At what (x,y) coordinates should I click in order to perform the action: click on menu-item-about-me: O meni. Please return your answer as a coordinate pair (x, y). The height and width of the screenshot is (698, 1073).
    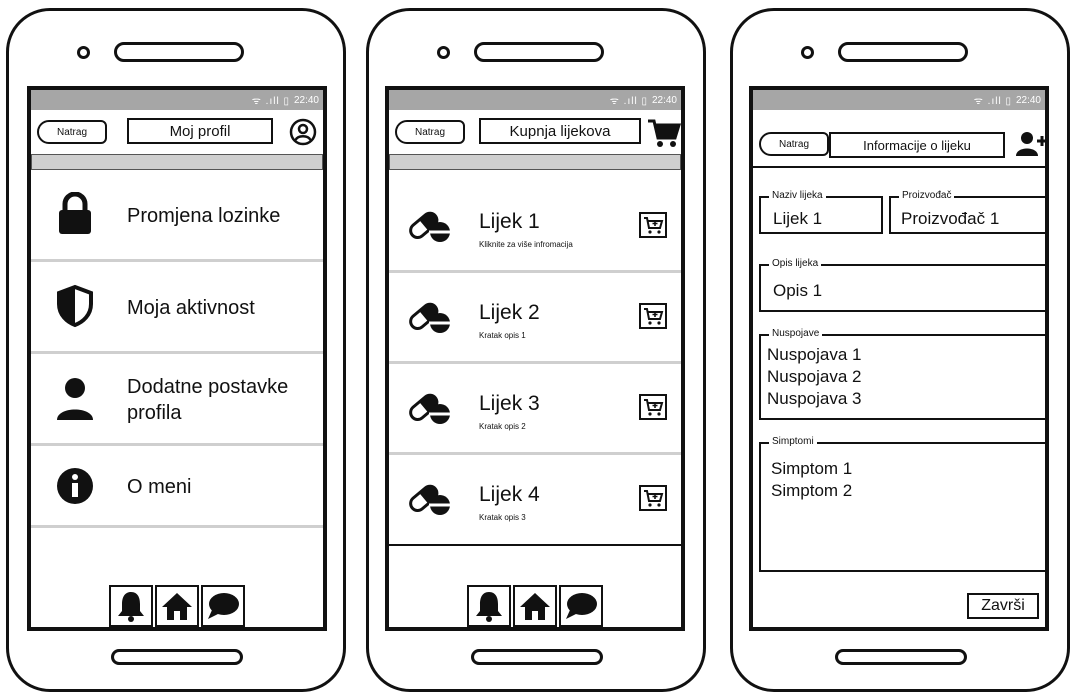
    Looking at the image, I should click on (177, 487).